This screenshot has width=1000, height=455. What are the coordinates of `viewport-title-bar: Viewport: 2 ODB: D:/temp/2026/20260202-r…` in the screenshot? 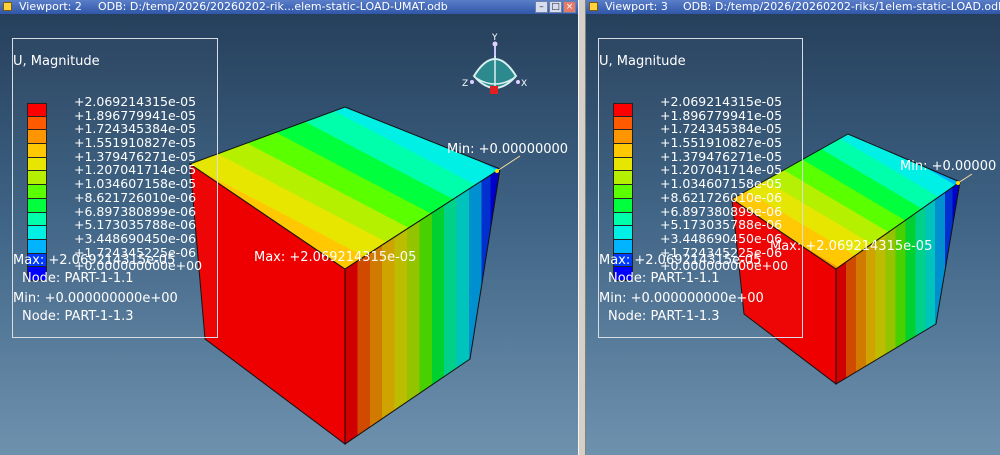 It's located at (289, 7).